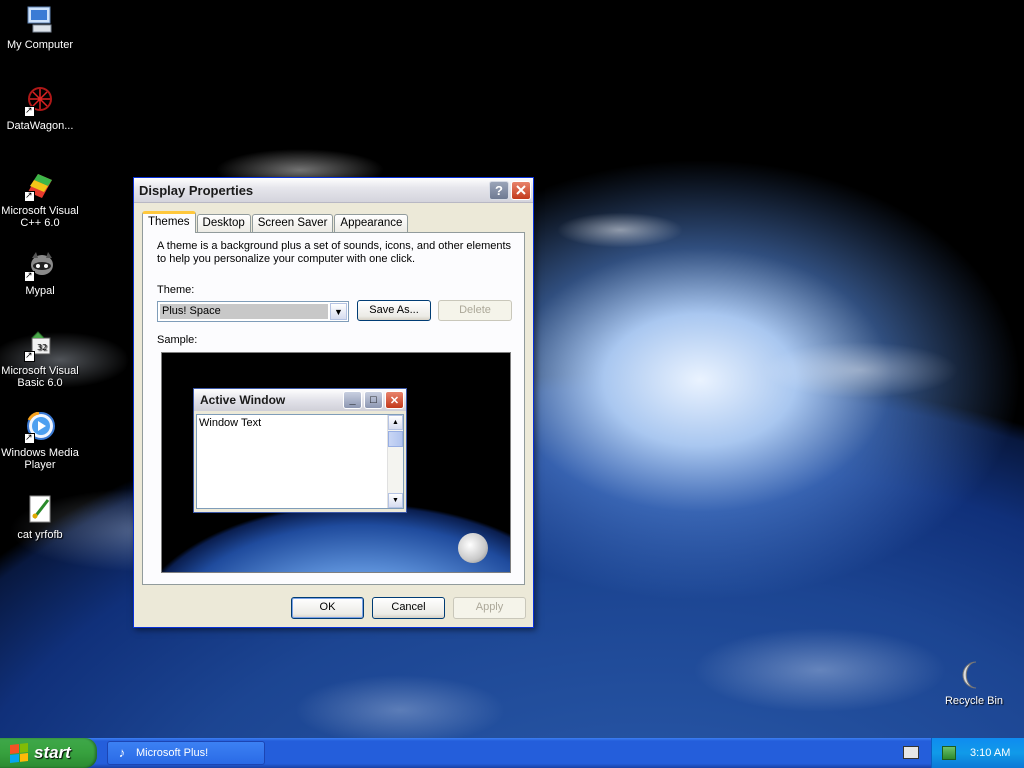  What do you see at coordinates (974, 701) in the screenshot?
I see `desktop-icon-label: Recycle Bin` at bounding box center [974, 701].